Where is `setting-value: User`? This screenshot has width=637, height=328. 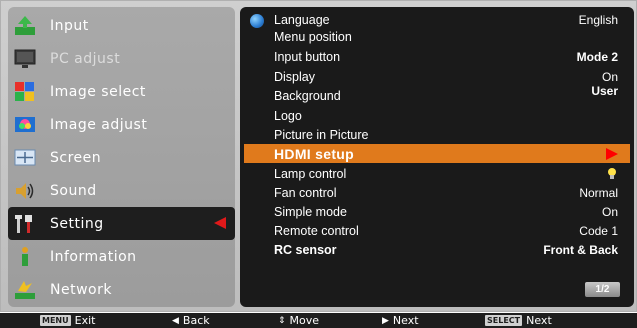
setting-value: User is located at coordinates (604, 90).